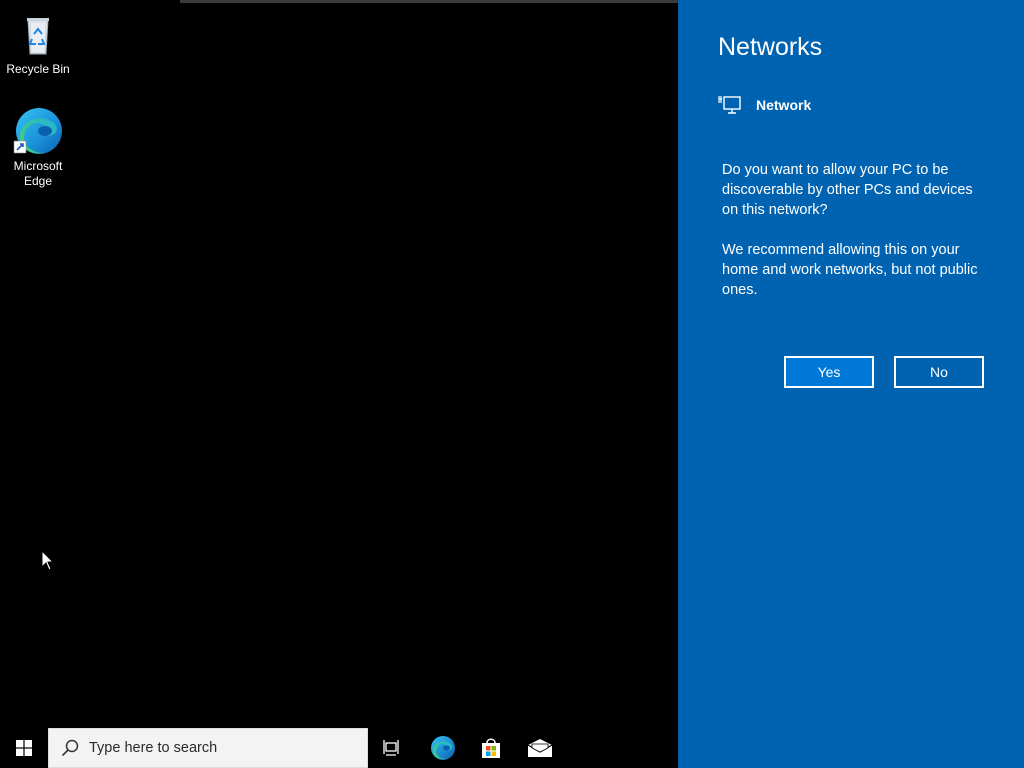 The image size is (1024, 768). Describe the element at coordinates (38, 181) in the screenshot. I see `desktop-icon-label-line2: Edge` at that location.